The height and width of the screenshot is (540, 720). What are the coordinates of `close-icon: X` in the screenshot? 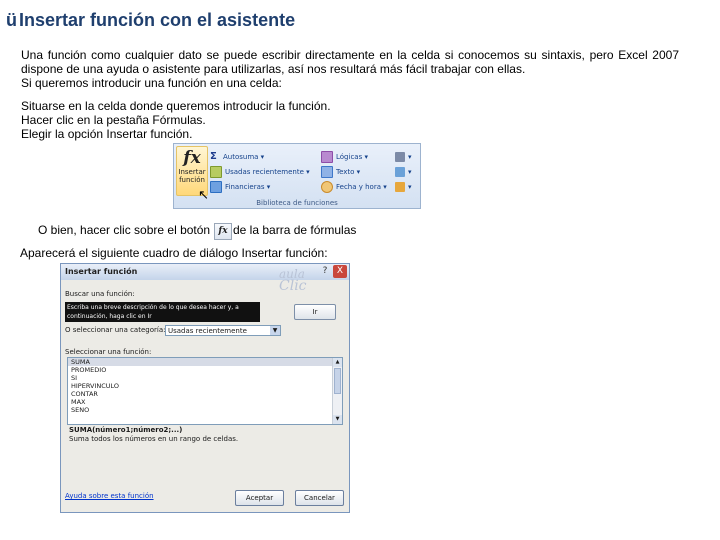 It's located at (340, 271).